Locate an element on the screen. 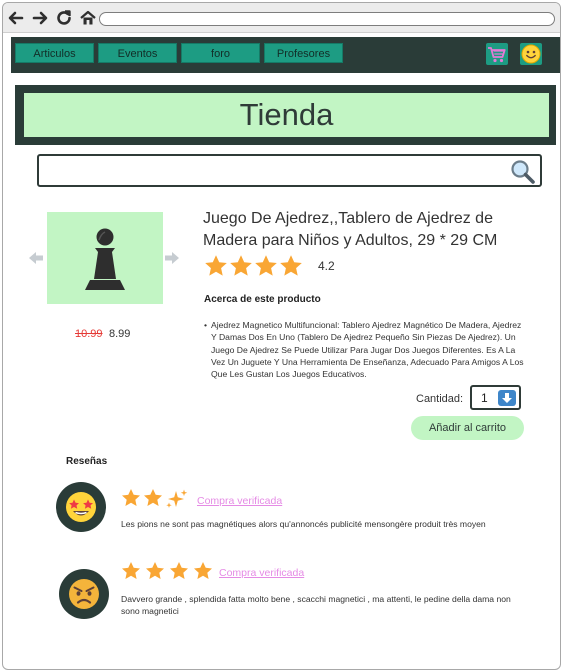 The image size is (564, 672). current-price: 8.99 is located at coordinates (120, 334).